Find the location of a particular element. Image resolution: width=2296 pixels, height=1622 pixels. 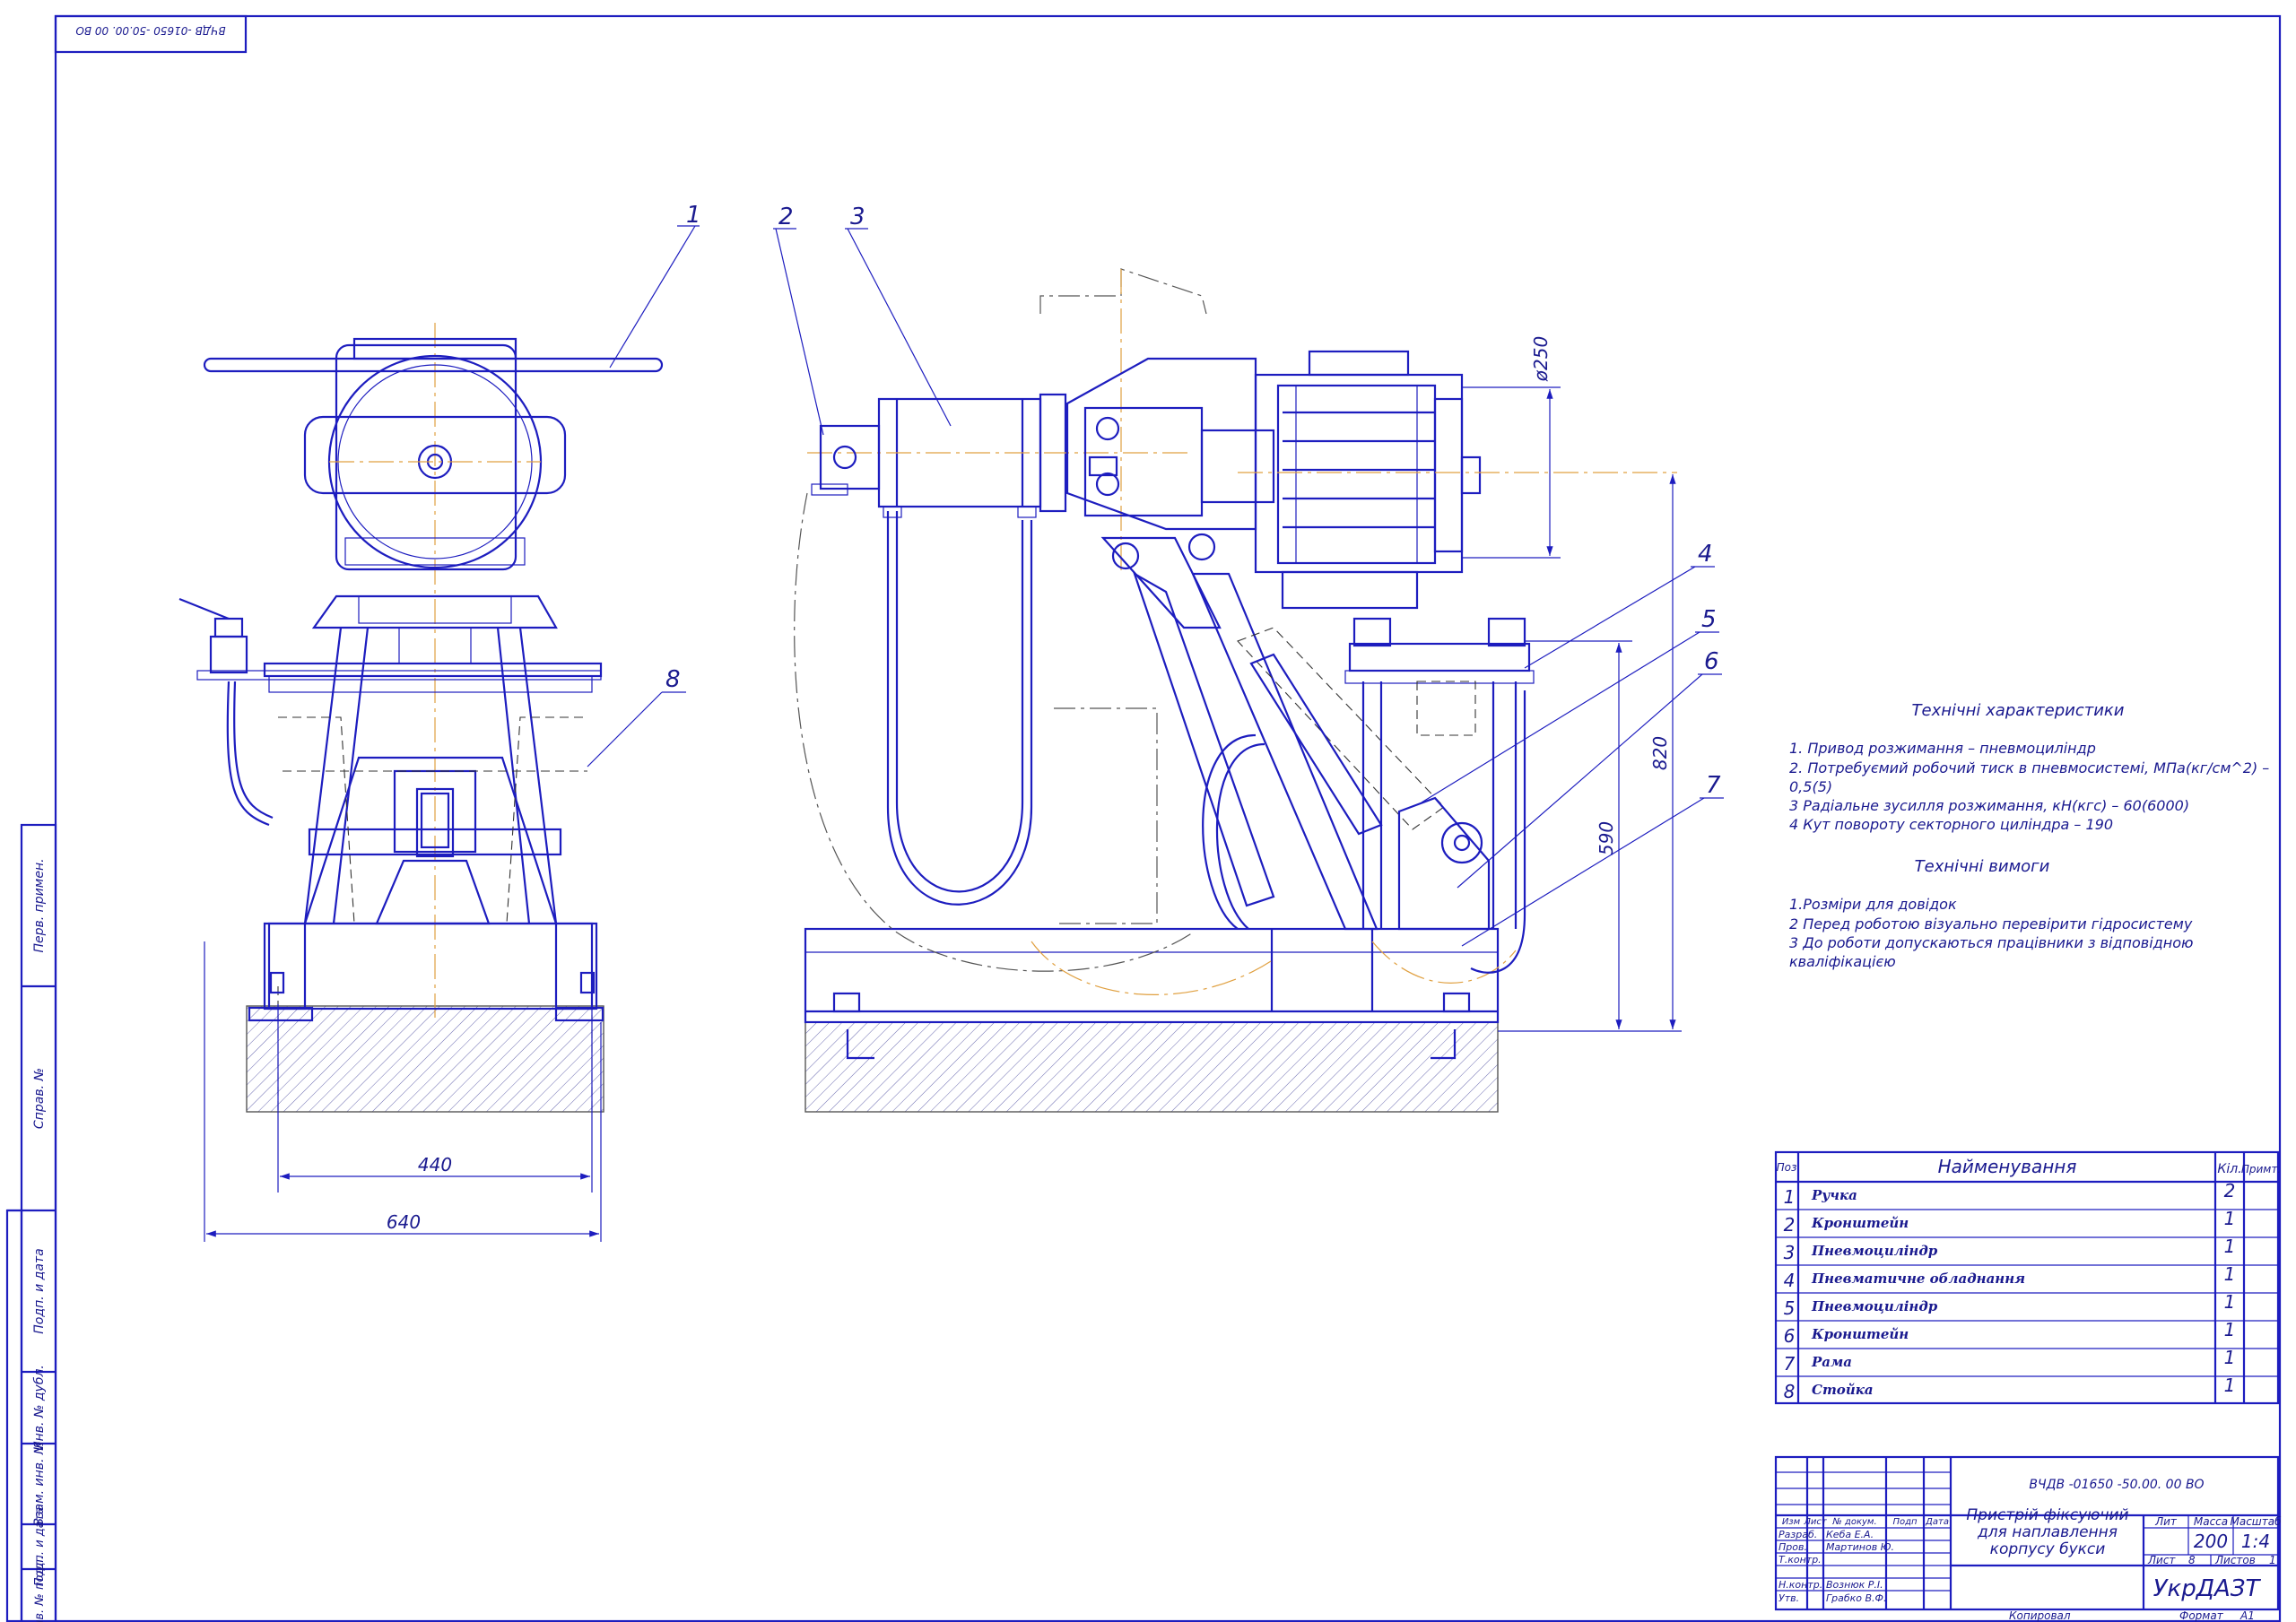

tb-copied: Копировал is located at coordinates (2040, 1615).